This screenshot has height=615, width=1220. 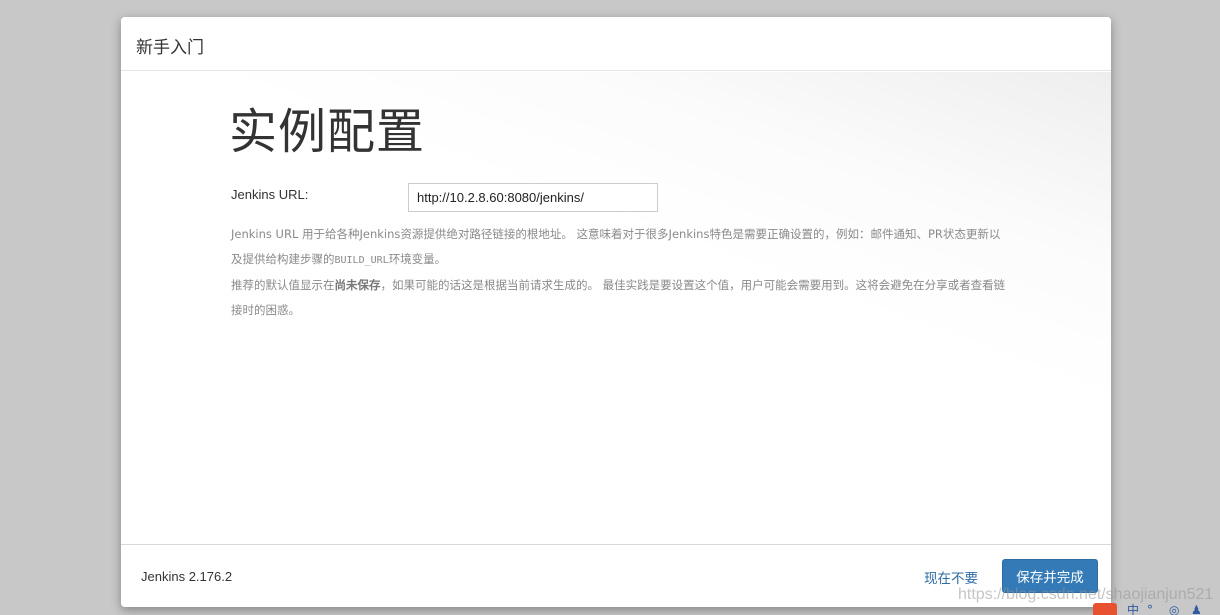 What do you see at coordinates (1133, 609) in the screenshot?
I see `ime-icon: 中` at bounding box center [1133, 609].